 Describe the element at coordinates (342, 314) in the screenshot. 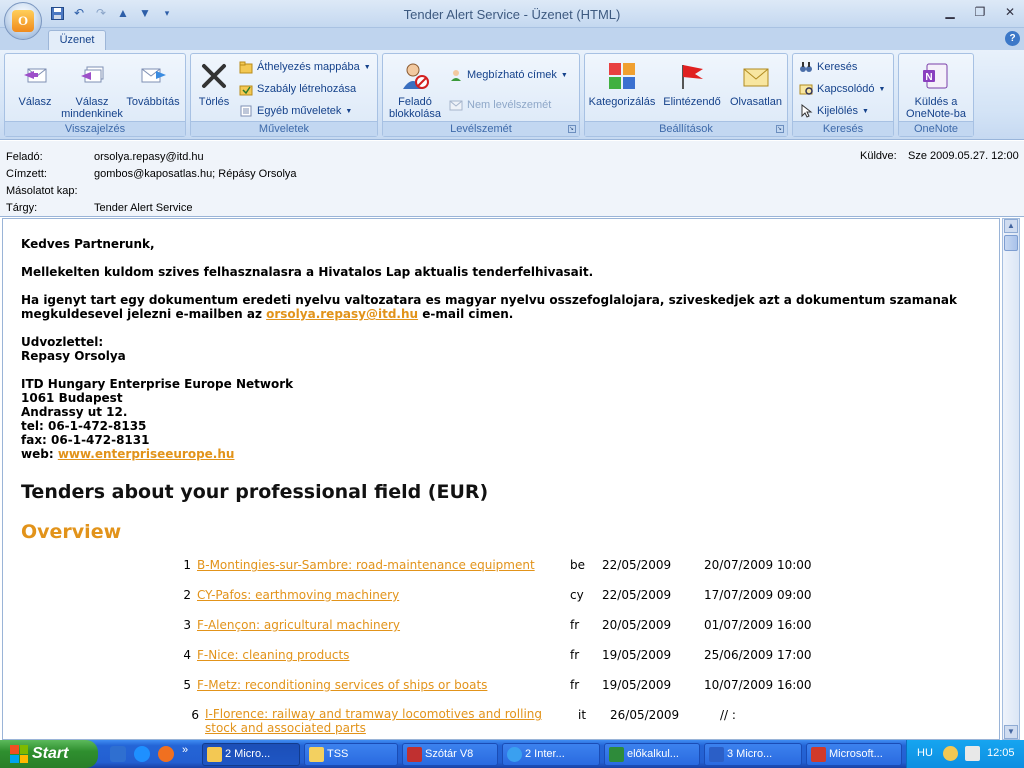

I see `contact-email-link: orsolya.repasy@itd.hu` at that location.